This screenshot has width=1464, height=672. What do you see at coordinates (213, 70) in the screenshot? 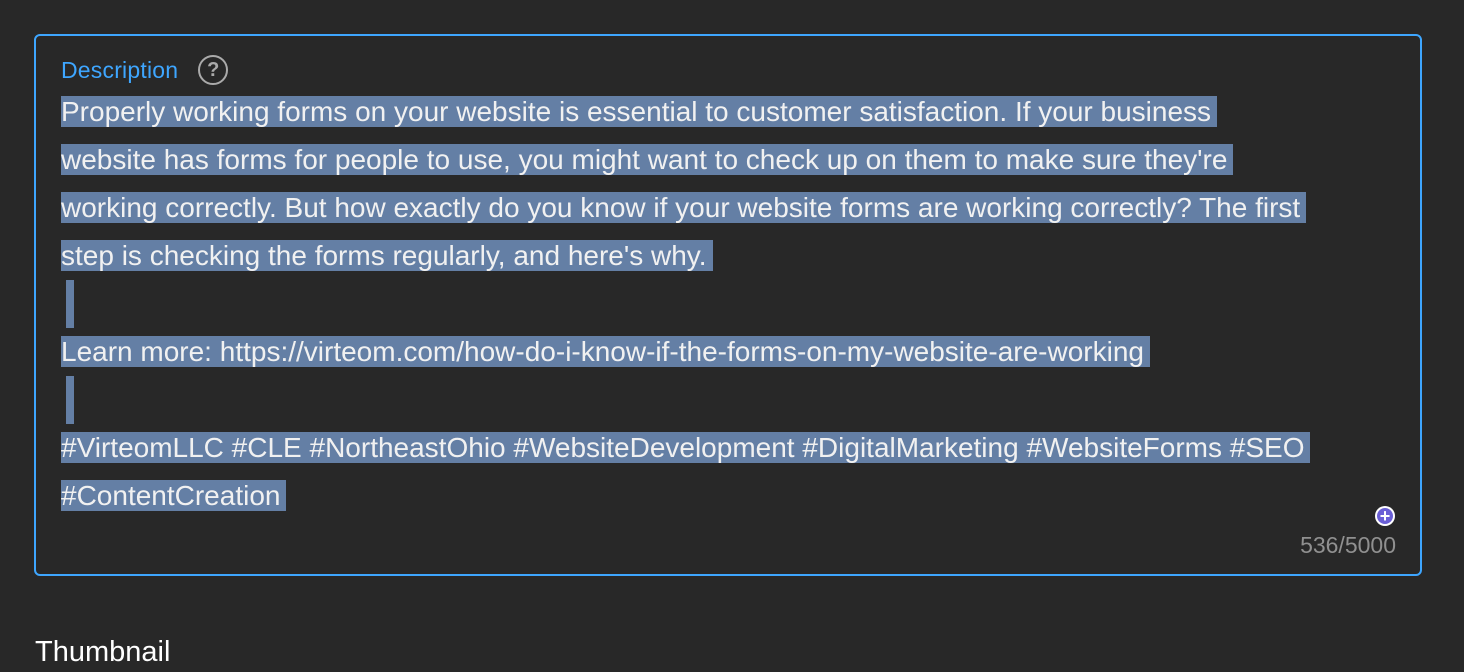
I see `question-mark-circle-icon: ?` at bounding box center [213, 70].